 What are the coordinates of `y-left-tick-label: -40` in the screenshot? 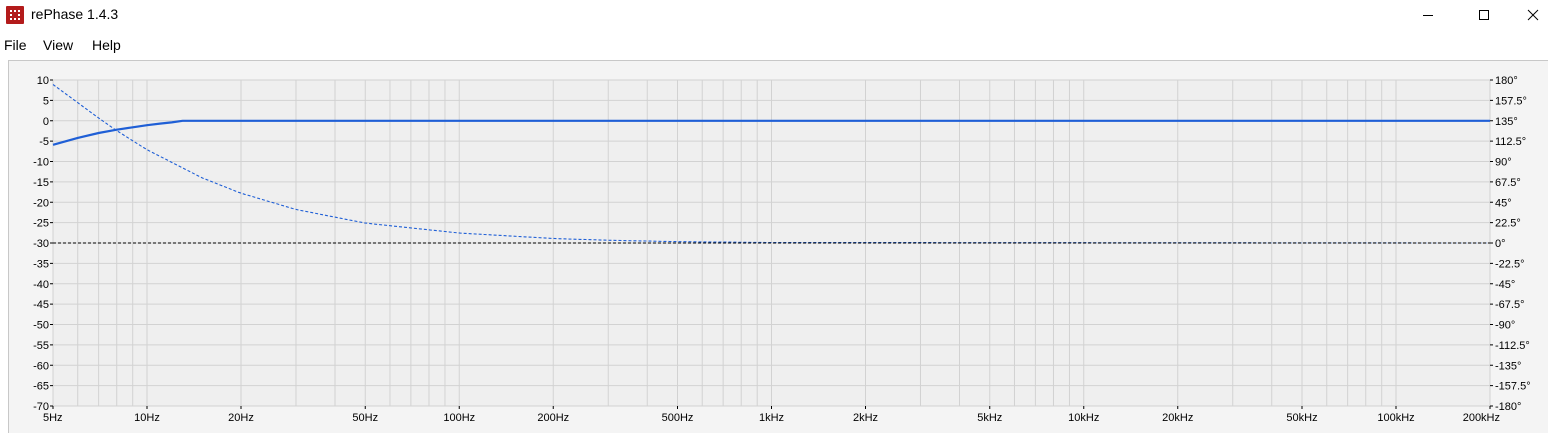 It's located at (41, 285).